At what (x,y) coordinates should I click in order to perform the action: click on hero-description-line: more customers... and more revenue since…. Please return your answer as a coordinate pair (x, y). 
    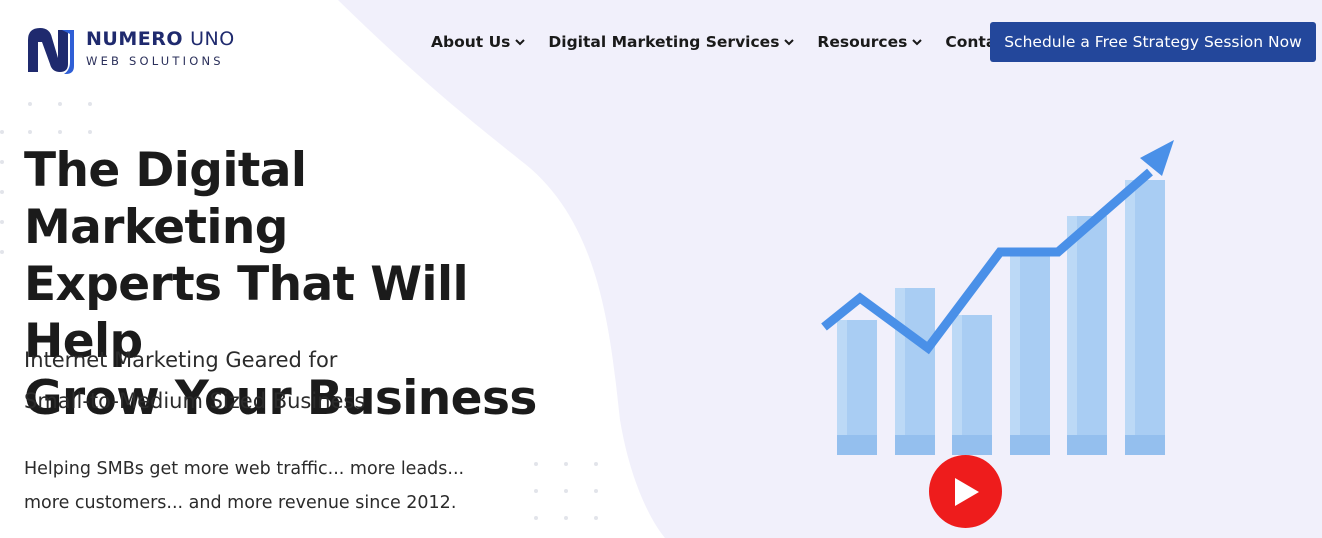
    Looking at the image, I should click on (240, 503).